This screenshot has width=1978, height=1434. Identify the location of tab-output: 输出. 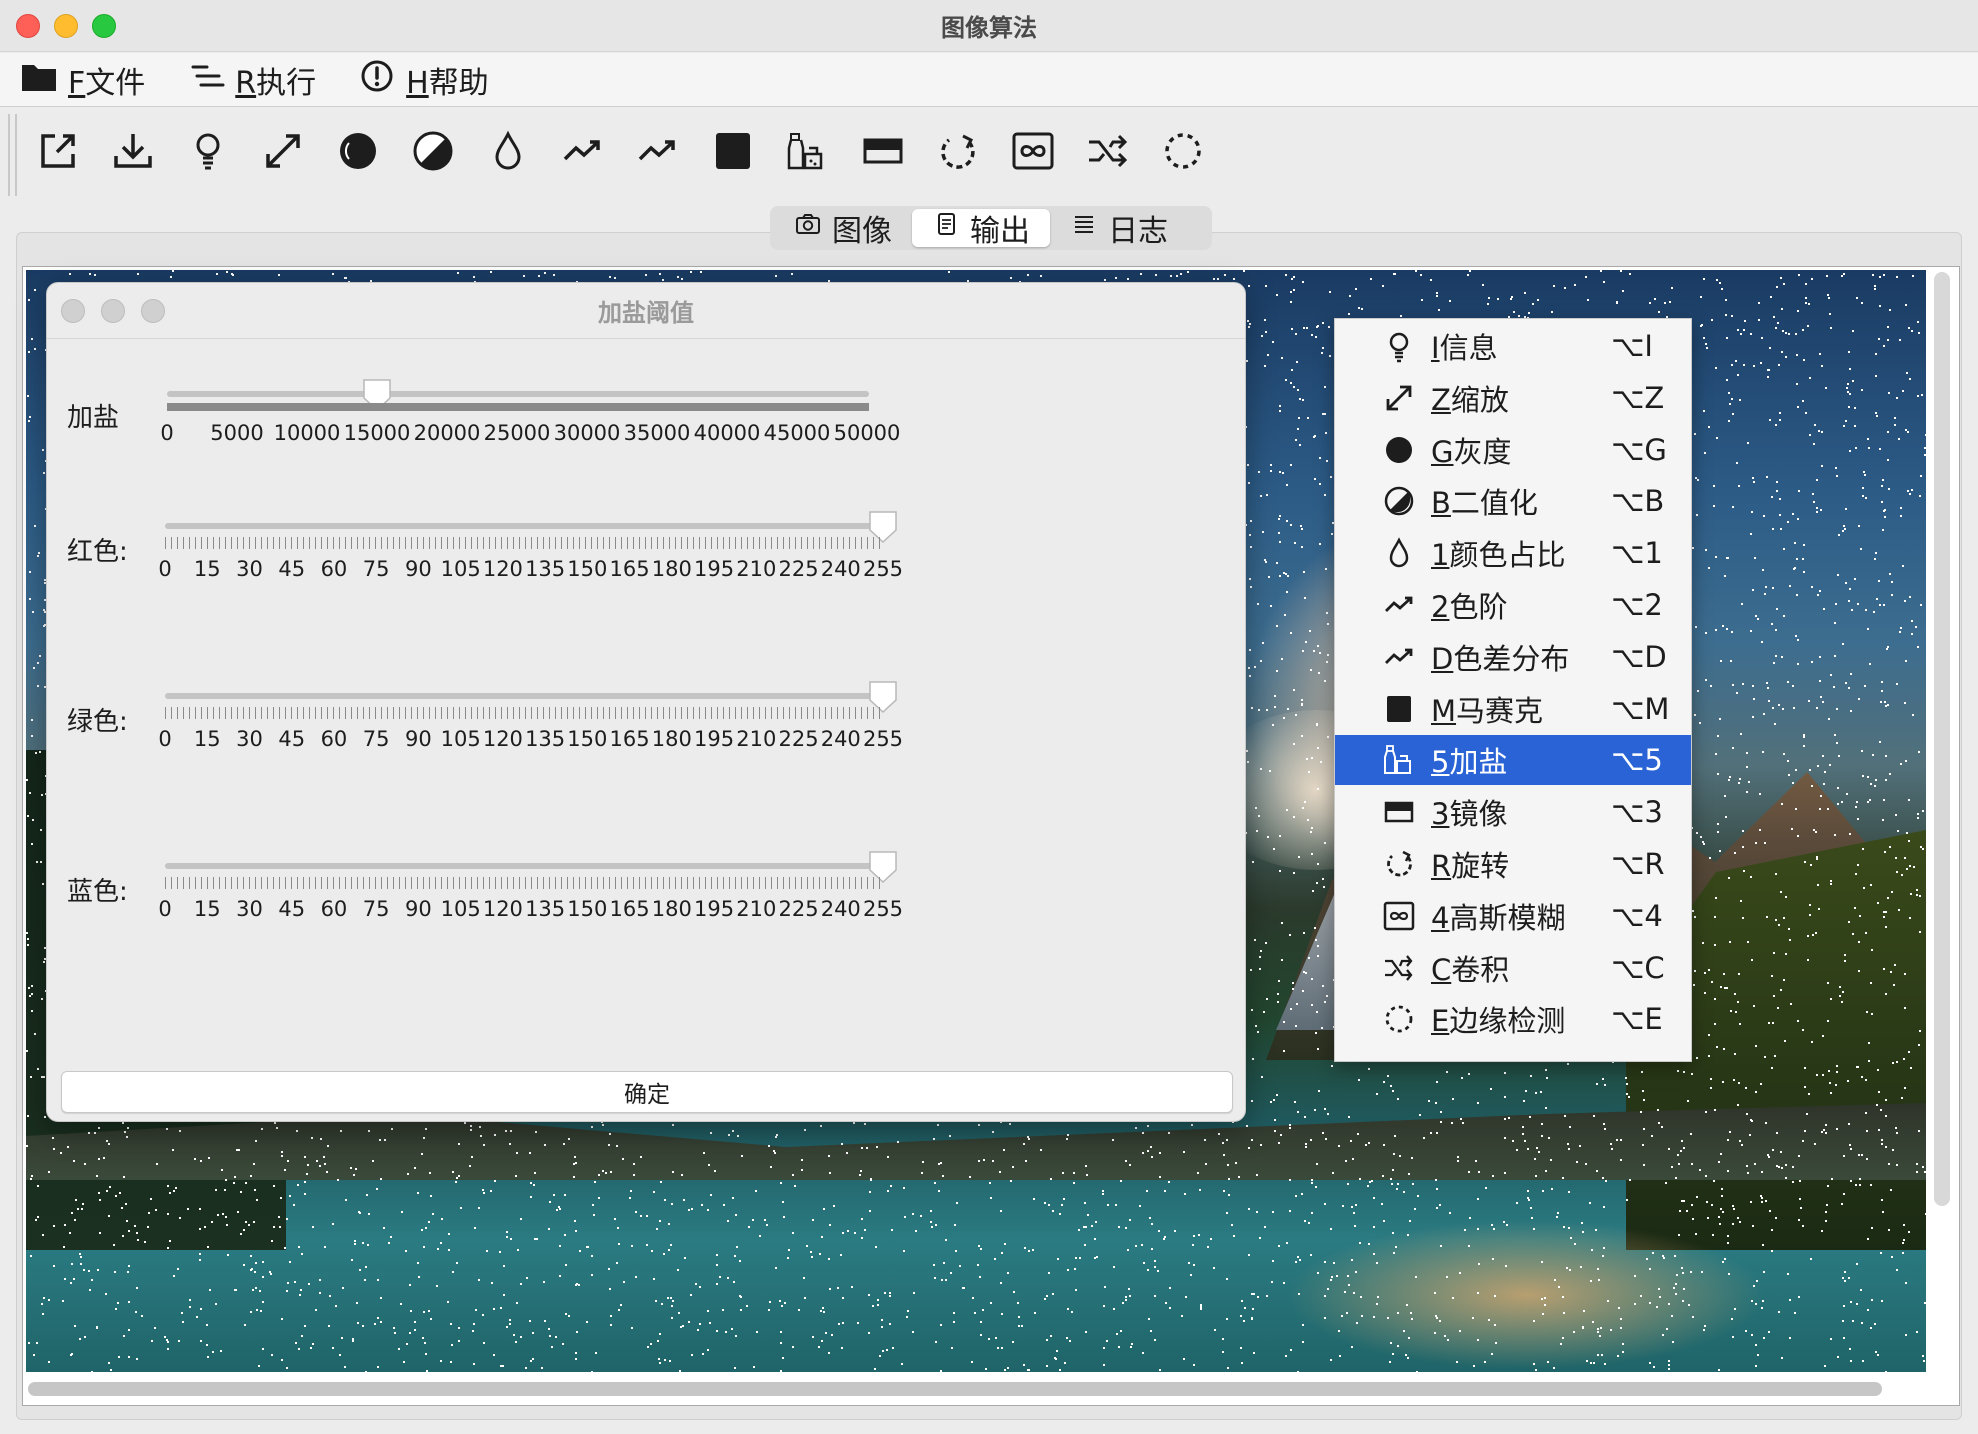
(981, 229).